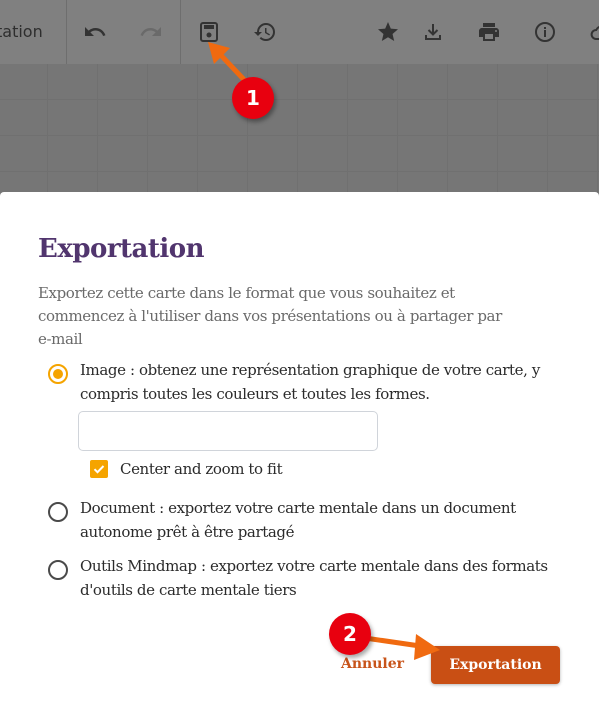  I want to click on info-button, so click(545, 32).